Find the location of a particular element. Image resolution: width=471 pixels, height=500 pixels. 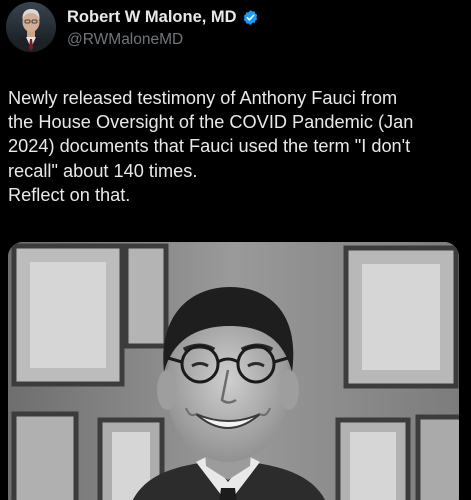

author-avatar is located at coordinates (31, 27).